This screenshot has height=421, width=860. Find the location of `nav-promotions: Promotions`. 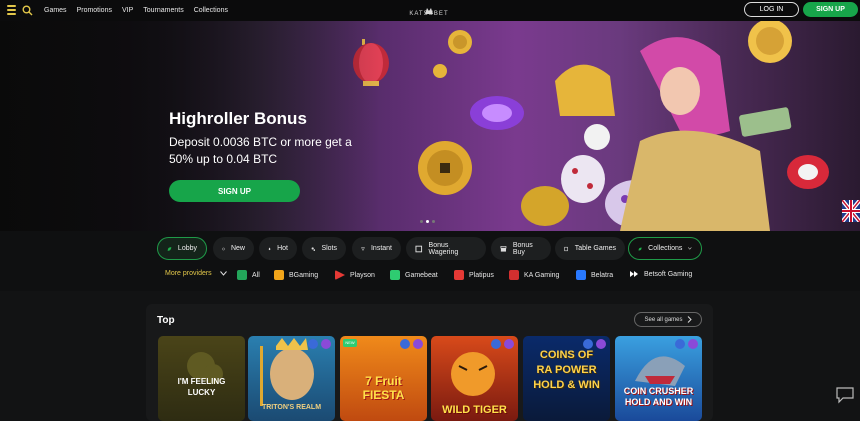

nav-promotions: Promotions is located at coordinates (94, 10).